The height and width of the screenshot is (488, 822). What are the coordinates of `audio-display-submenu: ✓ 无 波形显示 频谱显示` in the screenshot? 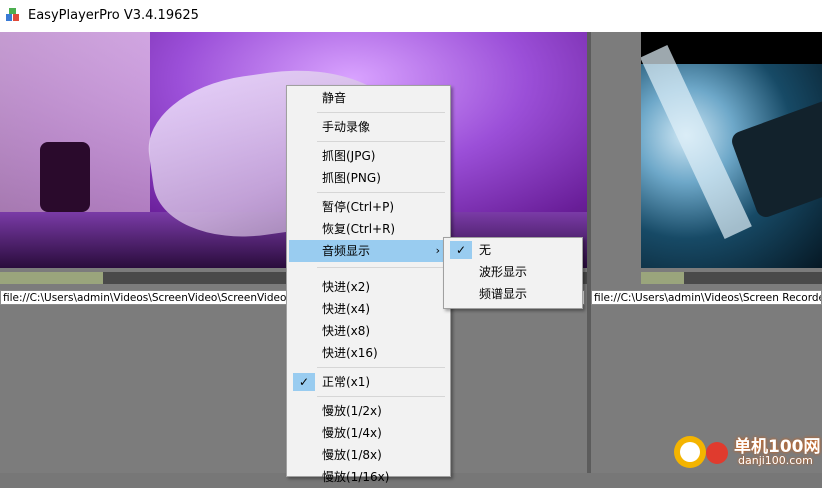 It's located at (513, 273).